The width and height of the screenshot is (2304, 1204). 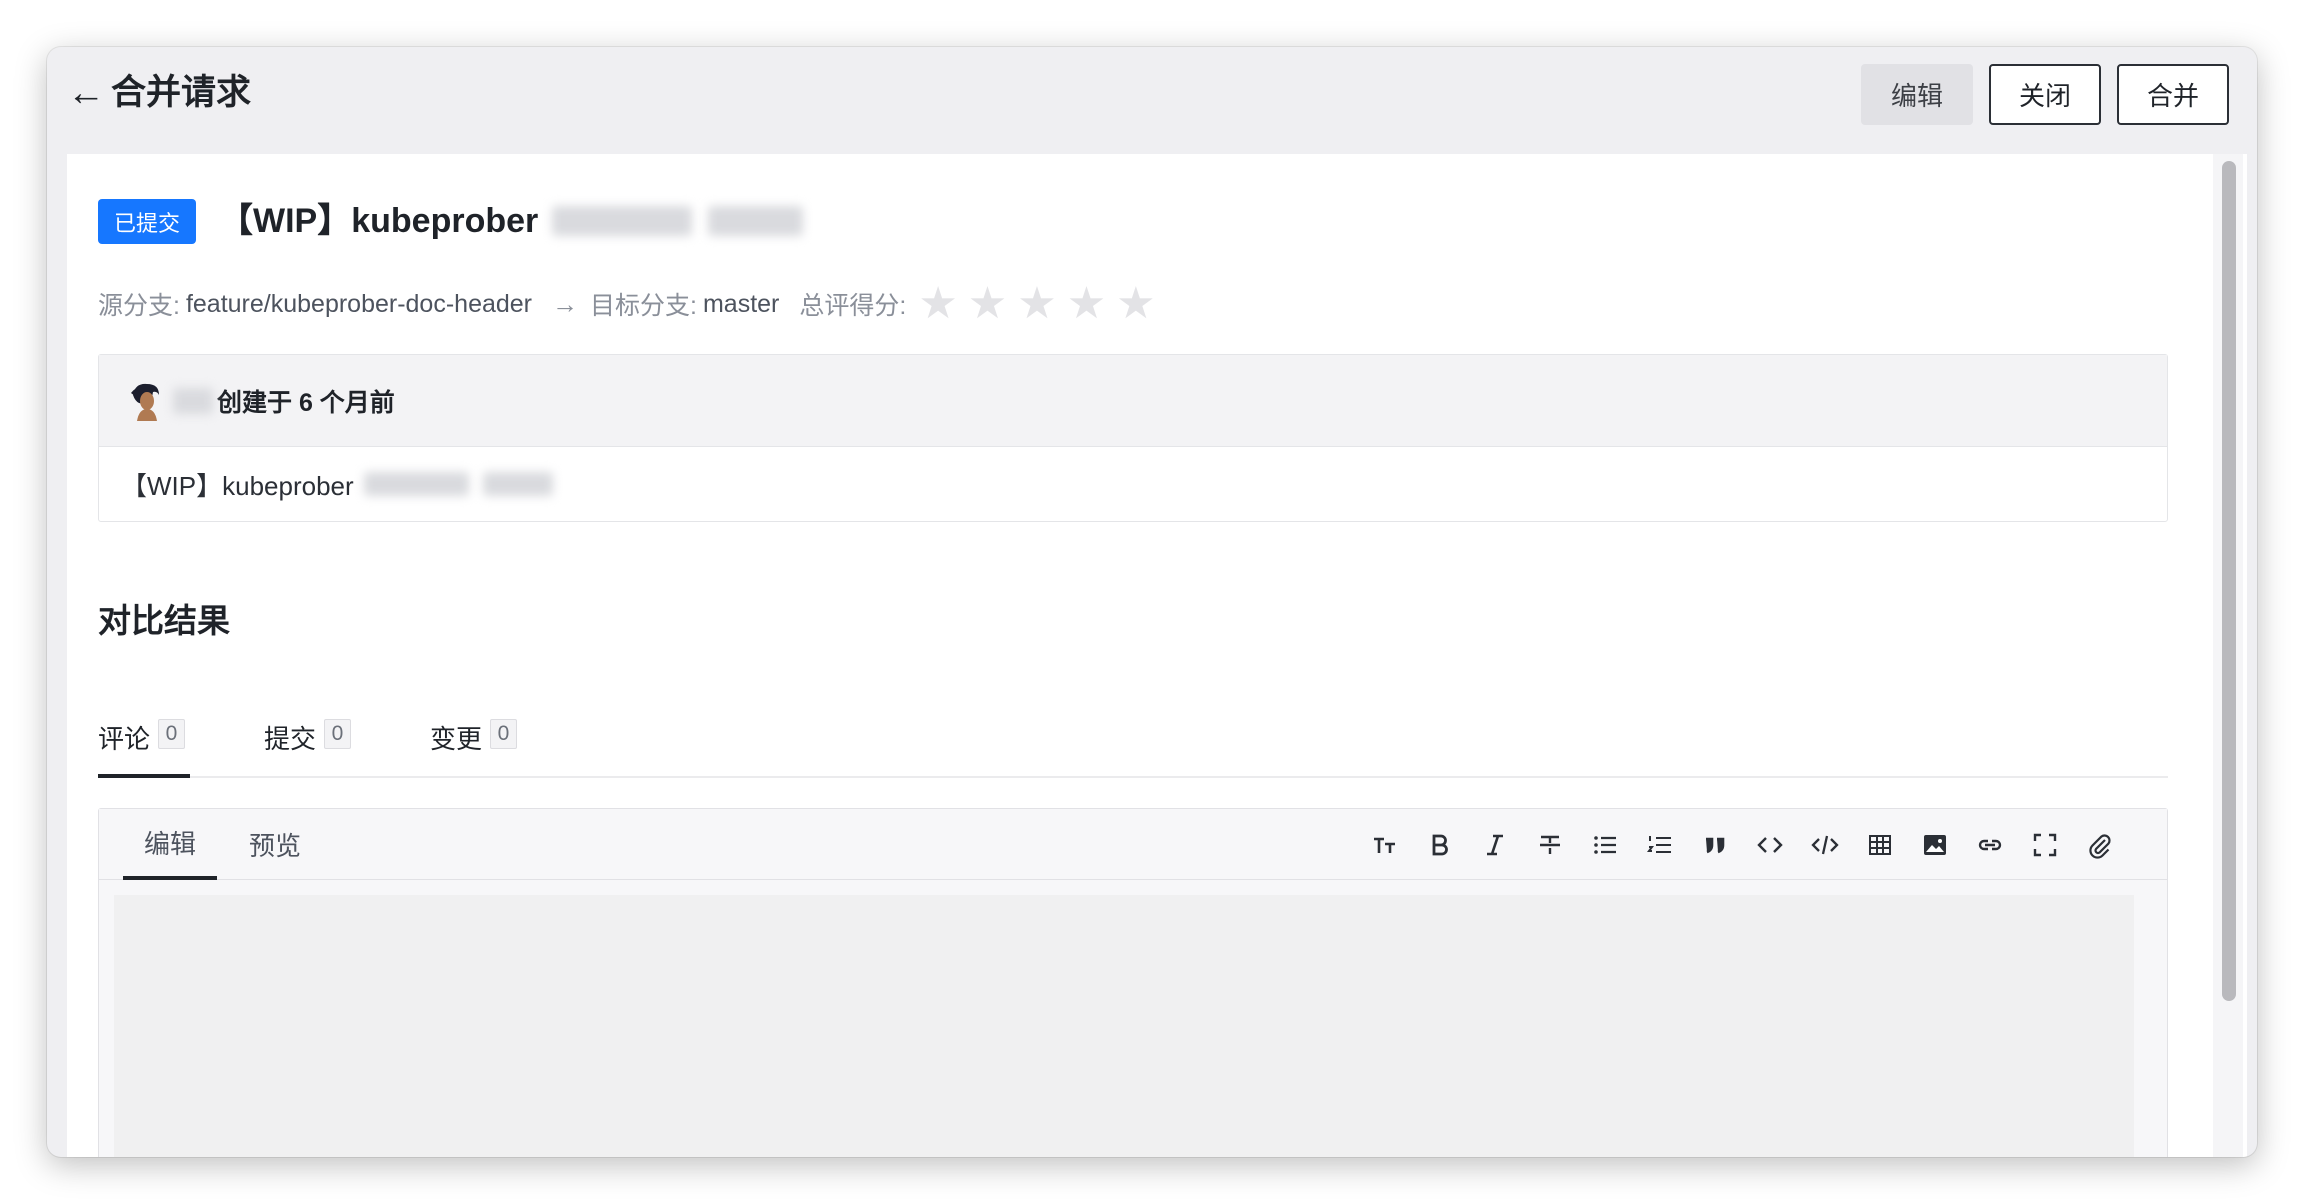 I want to click on text-size-icon, so click(x=1384, y=845).